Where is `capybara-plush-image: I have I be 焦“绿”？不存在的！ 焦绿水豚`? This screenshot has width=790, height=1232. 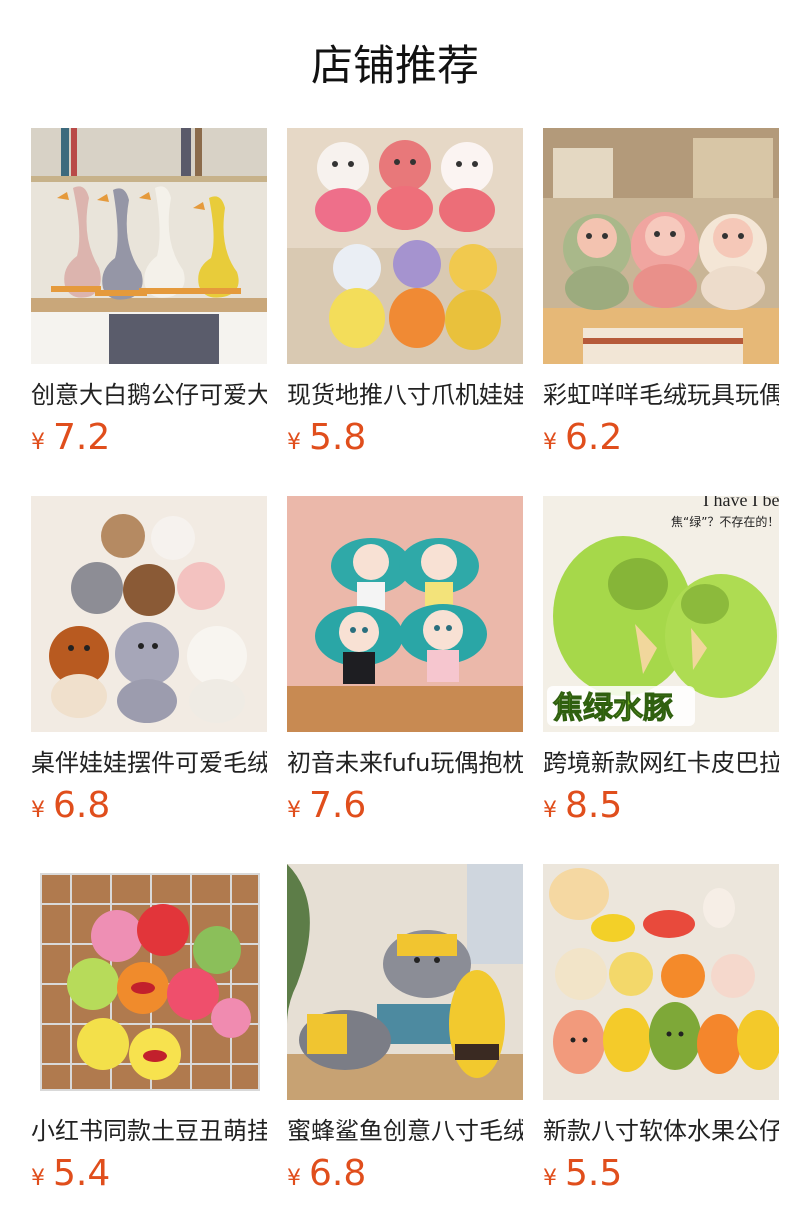 capybara-plush-image: I have I be 焦“绿”？不存在的！ 焦绿水豚 is located at coordinates (661, 614).